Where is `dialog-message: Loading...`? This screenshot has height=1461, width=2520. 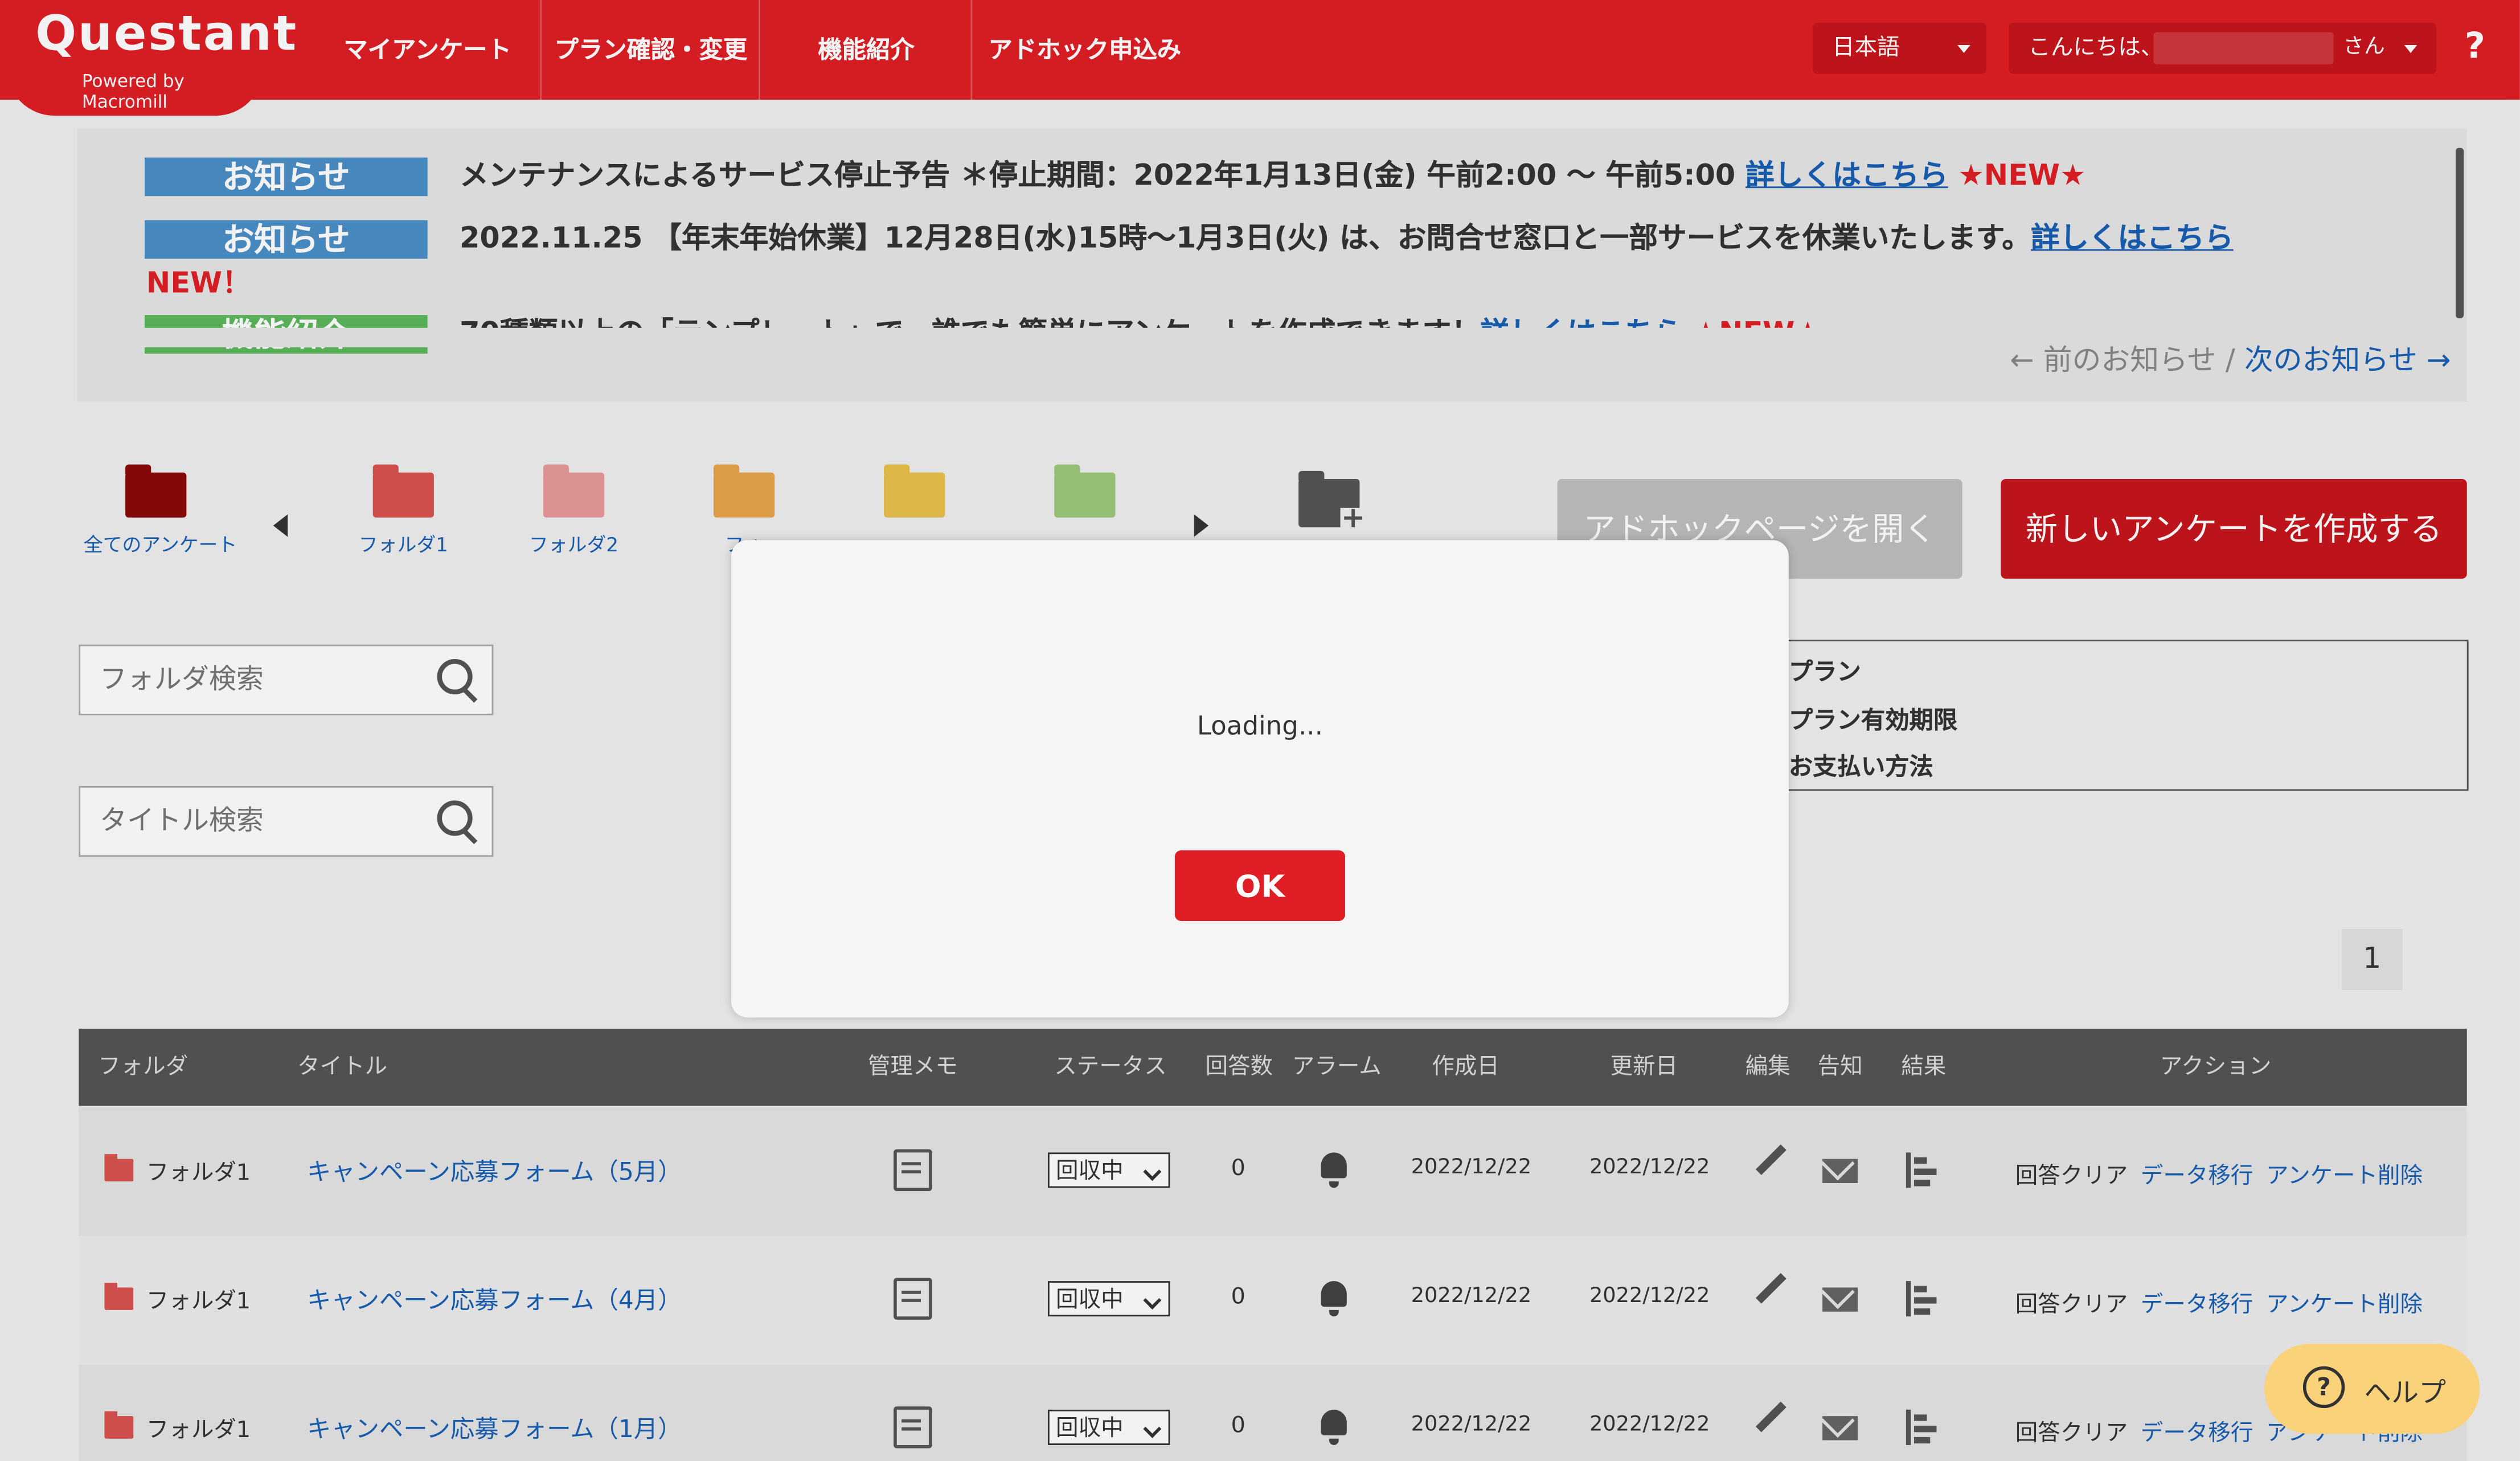 dialog-message: Loading... is located at coordinates (1260, 725).